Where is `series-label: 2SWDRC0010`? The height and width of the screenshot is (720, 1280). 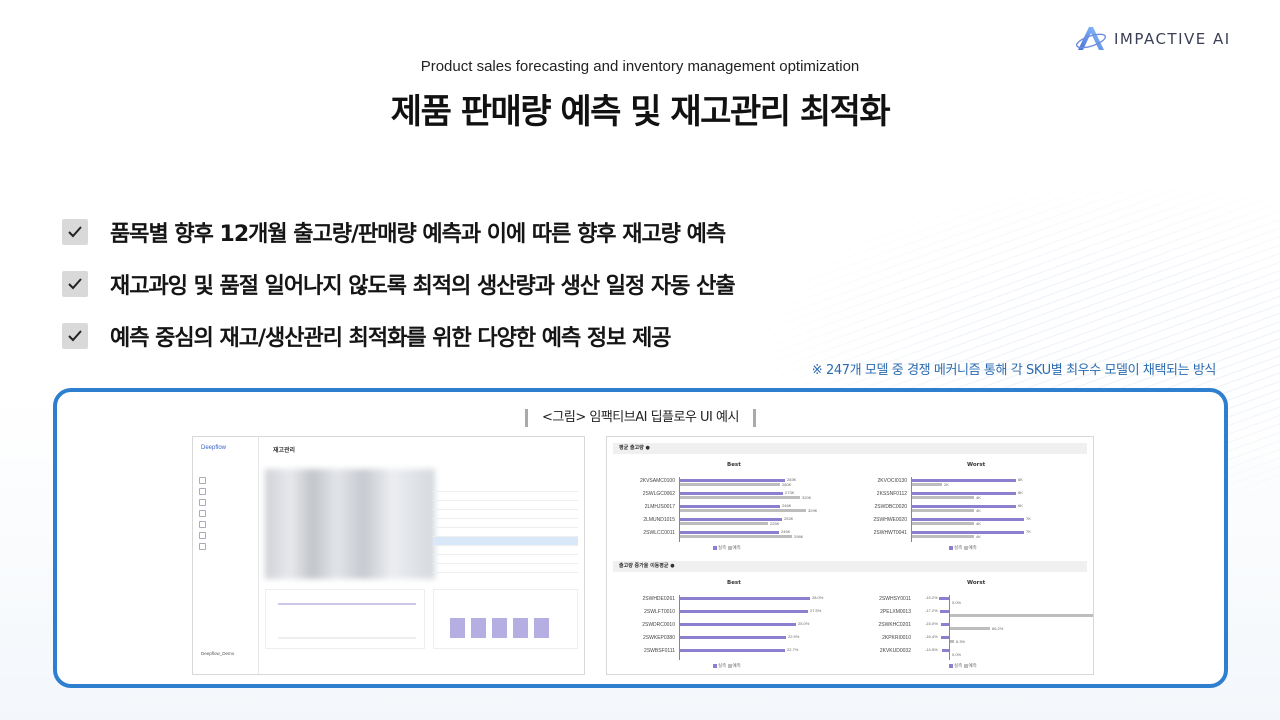 series-label: 2SWDRC0010 is located at coordinates (658, 625).